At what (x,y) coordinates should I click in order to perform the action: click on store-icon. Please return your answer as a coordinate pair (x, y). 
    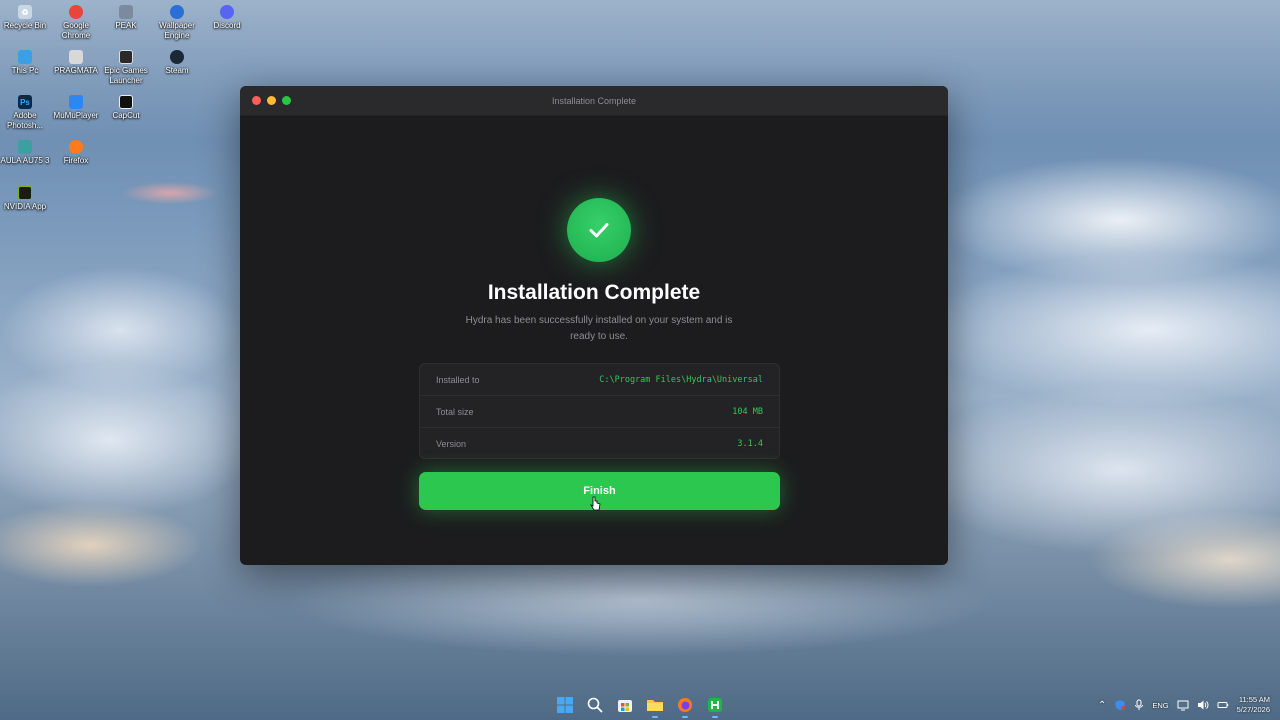
    Looking at the image, I should click on (625, 706).